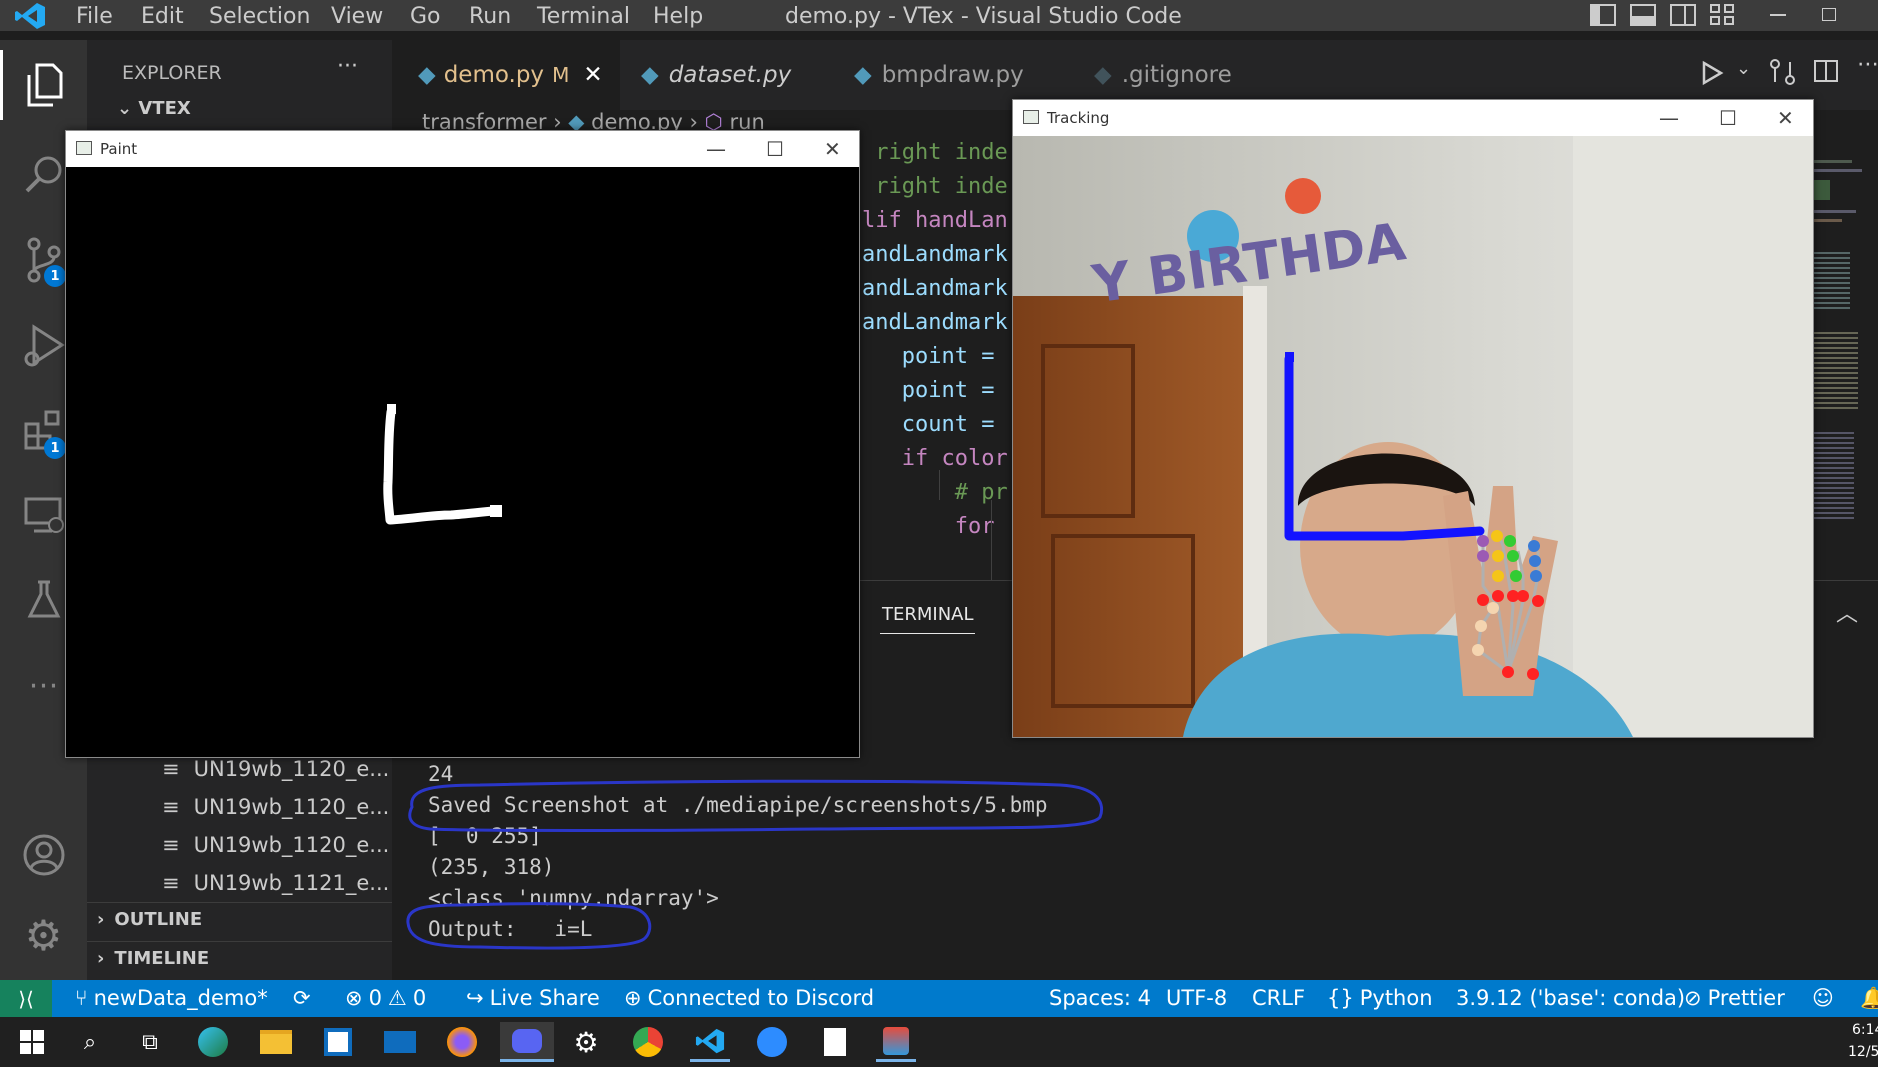 Image resolution: width=1878 pixels, height=1067 pixels. What do you see at coordinates (425, 16) in the screenshot?
I see `menu-go: Go` at bounding box center [425, 16].